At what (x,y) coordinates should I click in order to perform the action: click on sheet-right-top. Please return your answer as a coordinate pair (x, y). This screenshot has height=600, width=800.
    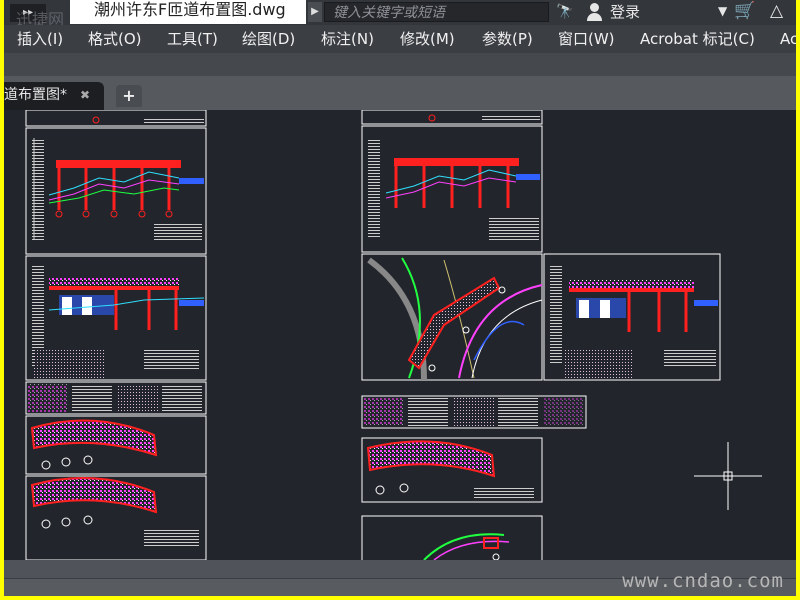
    Looking at the image, I should click on (452, 117).